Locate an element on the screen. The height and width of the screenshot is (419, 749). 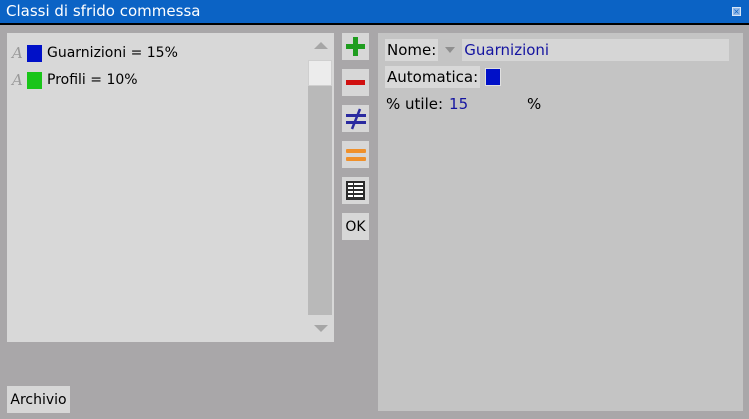
ok-button: OK is located at coordinates (355, 226).